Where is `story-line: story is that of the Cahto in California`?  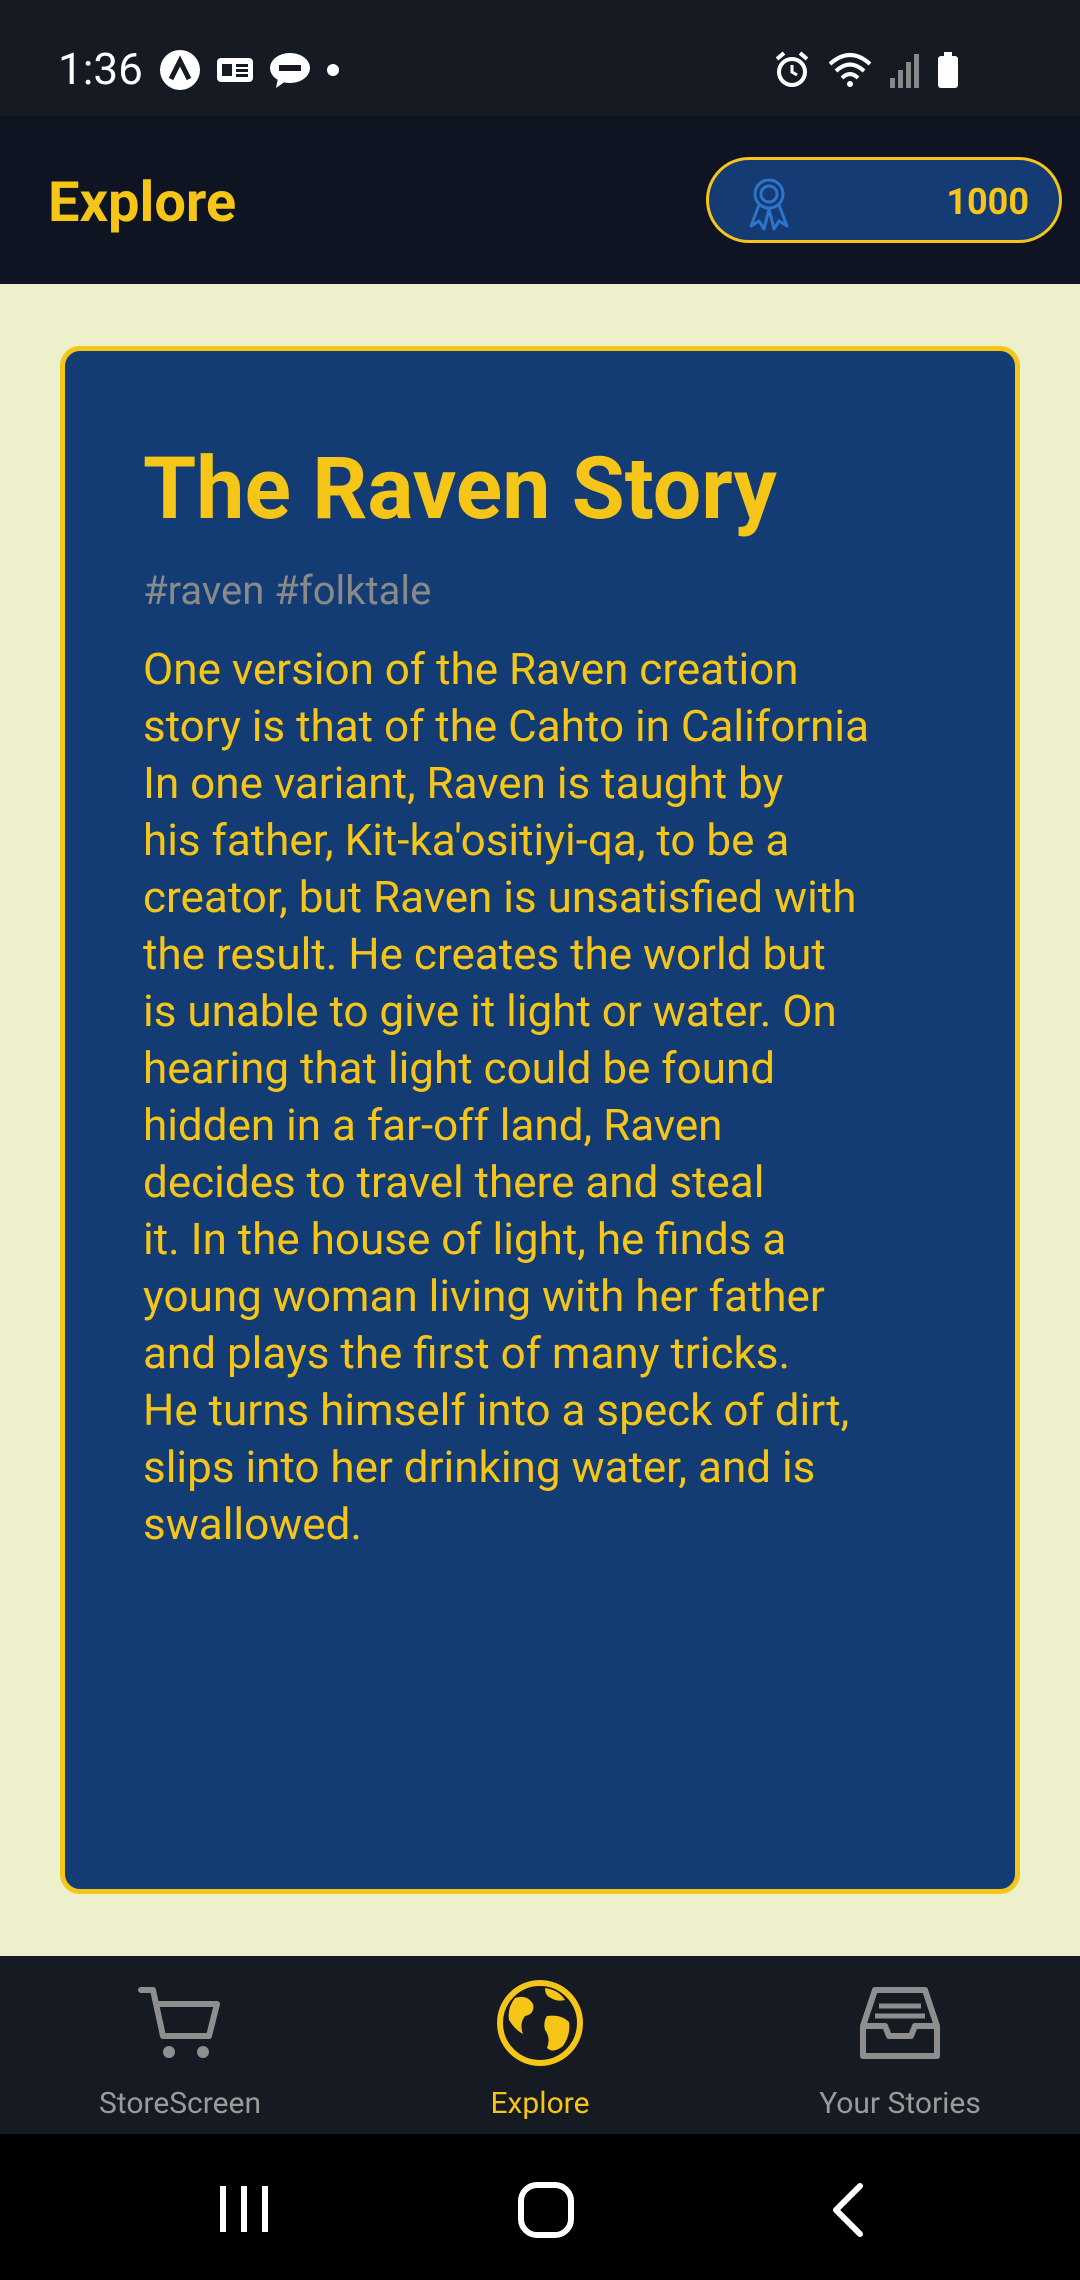
story-line: story is that of the Cahto in California is located at coordinates (506, 726).